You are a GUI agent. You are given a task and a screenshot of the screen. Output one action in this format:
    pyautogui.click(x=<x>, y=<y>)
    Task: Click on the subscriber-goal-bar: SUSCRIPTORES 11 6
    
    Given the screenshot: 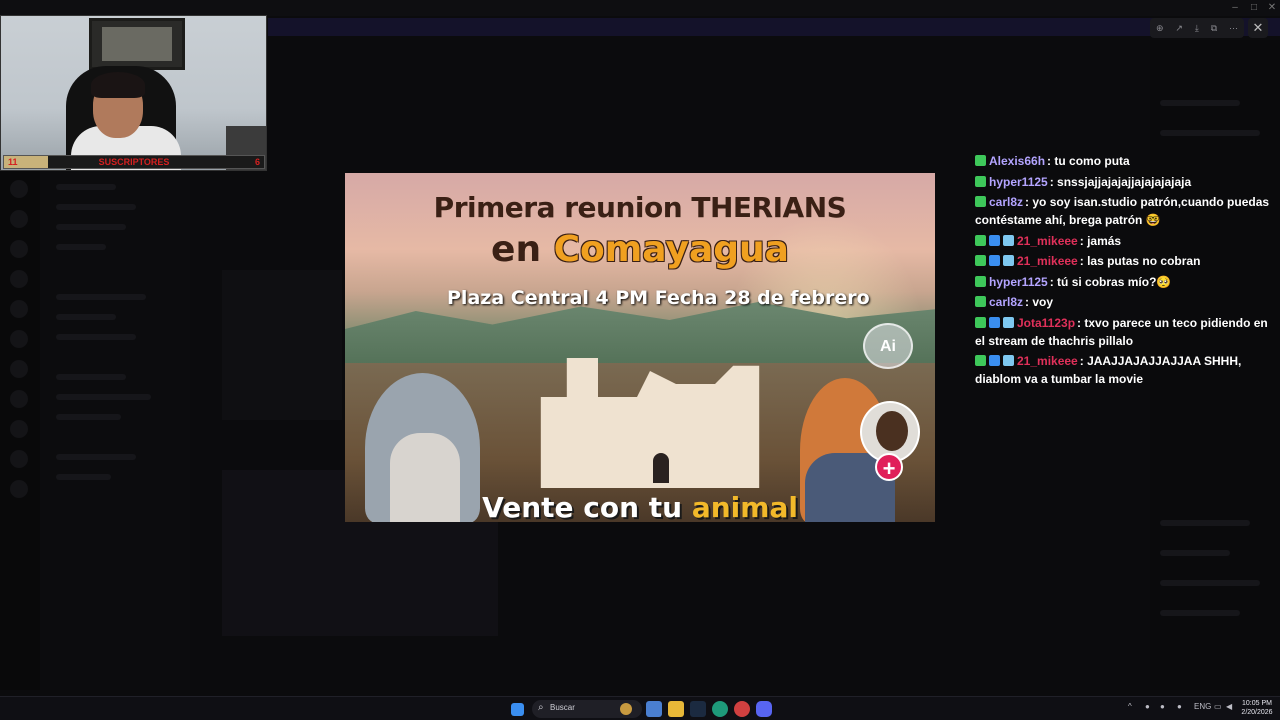 What is the action you would take?
    pyautogui.click(x=134, y=162)
    